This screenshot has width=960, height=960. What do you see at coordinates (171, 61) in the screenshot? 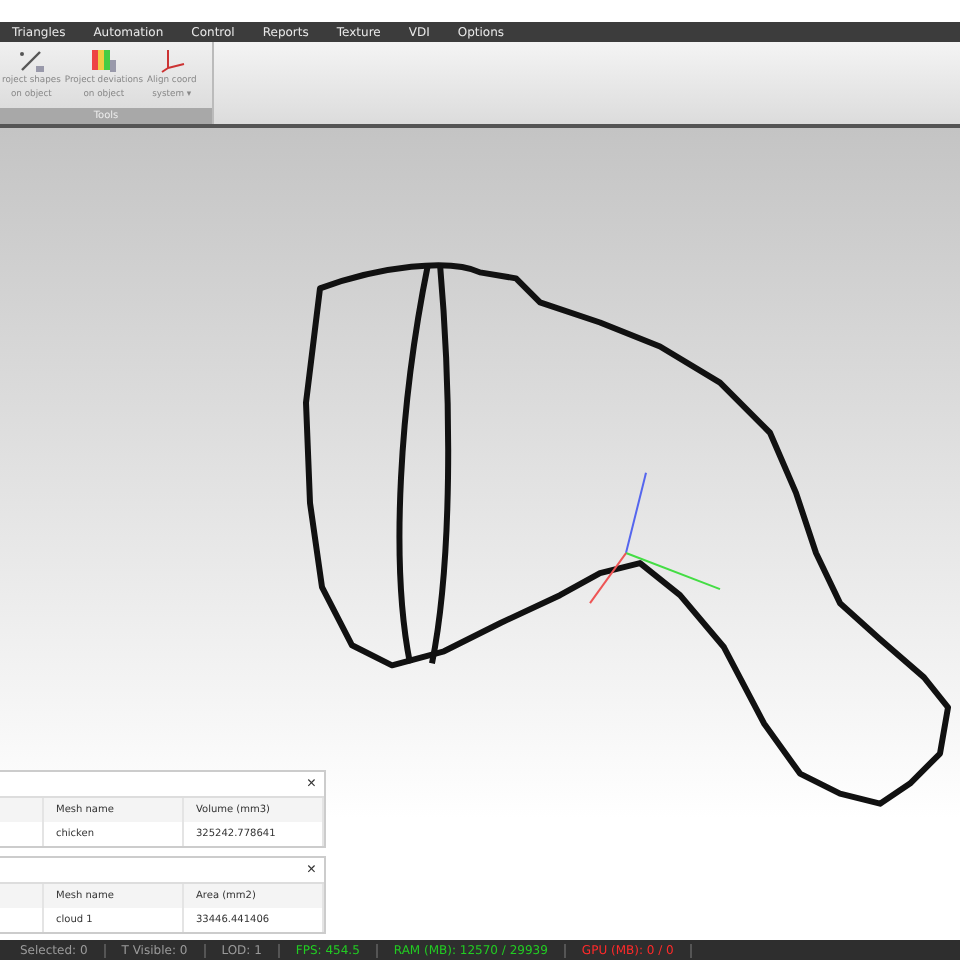
I see `axes-icon` at bounding box center [171, 61].